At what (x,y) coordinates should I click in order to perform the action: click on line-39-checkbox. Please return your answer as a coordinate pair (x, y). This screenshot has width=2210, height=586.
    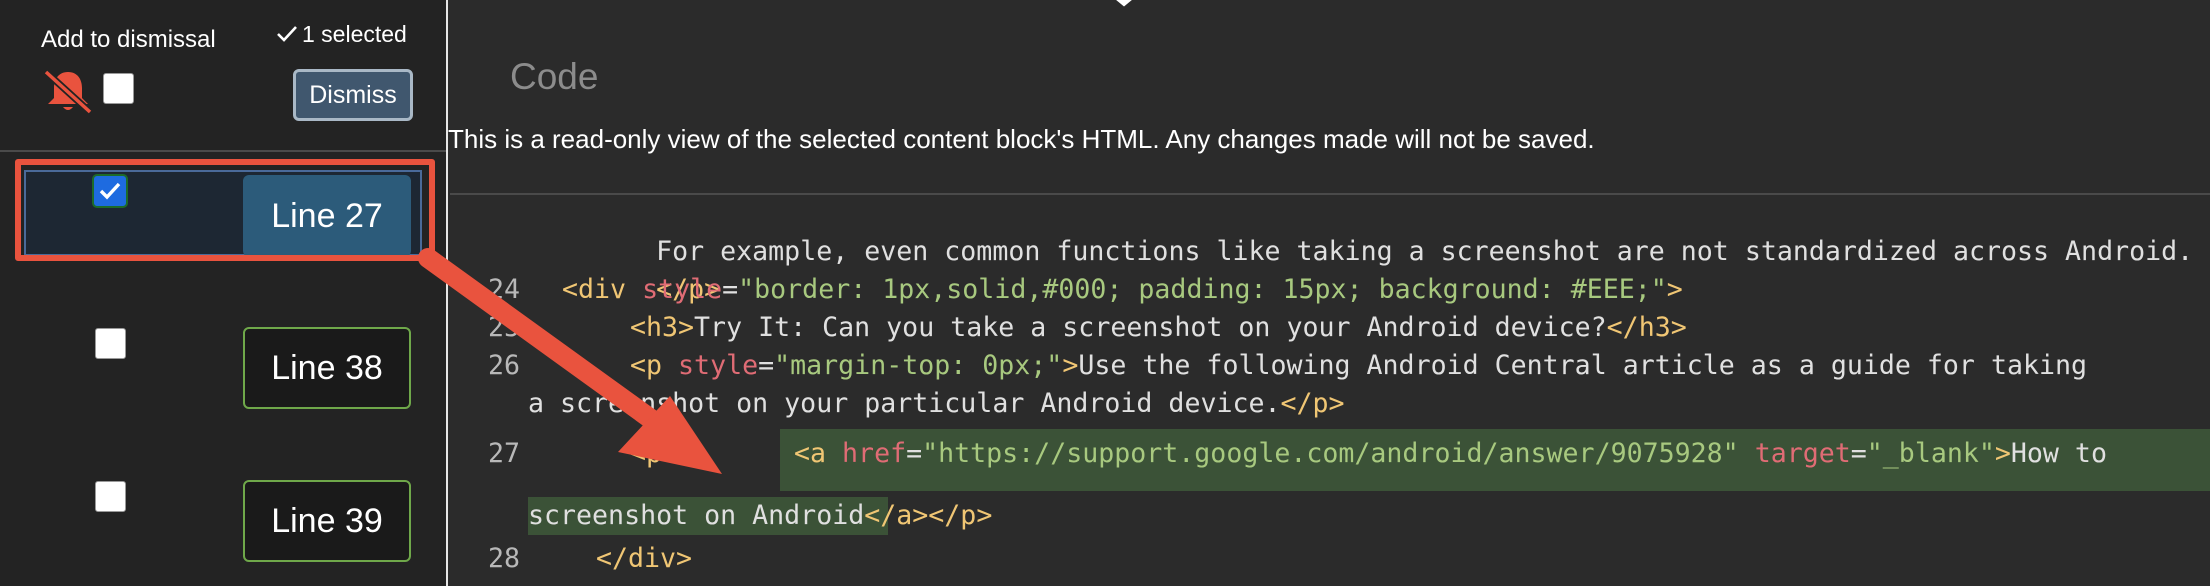
    Looking at the image, I should click on (110, 496).